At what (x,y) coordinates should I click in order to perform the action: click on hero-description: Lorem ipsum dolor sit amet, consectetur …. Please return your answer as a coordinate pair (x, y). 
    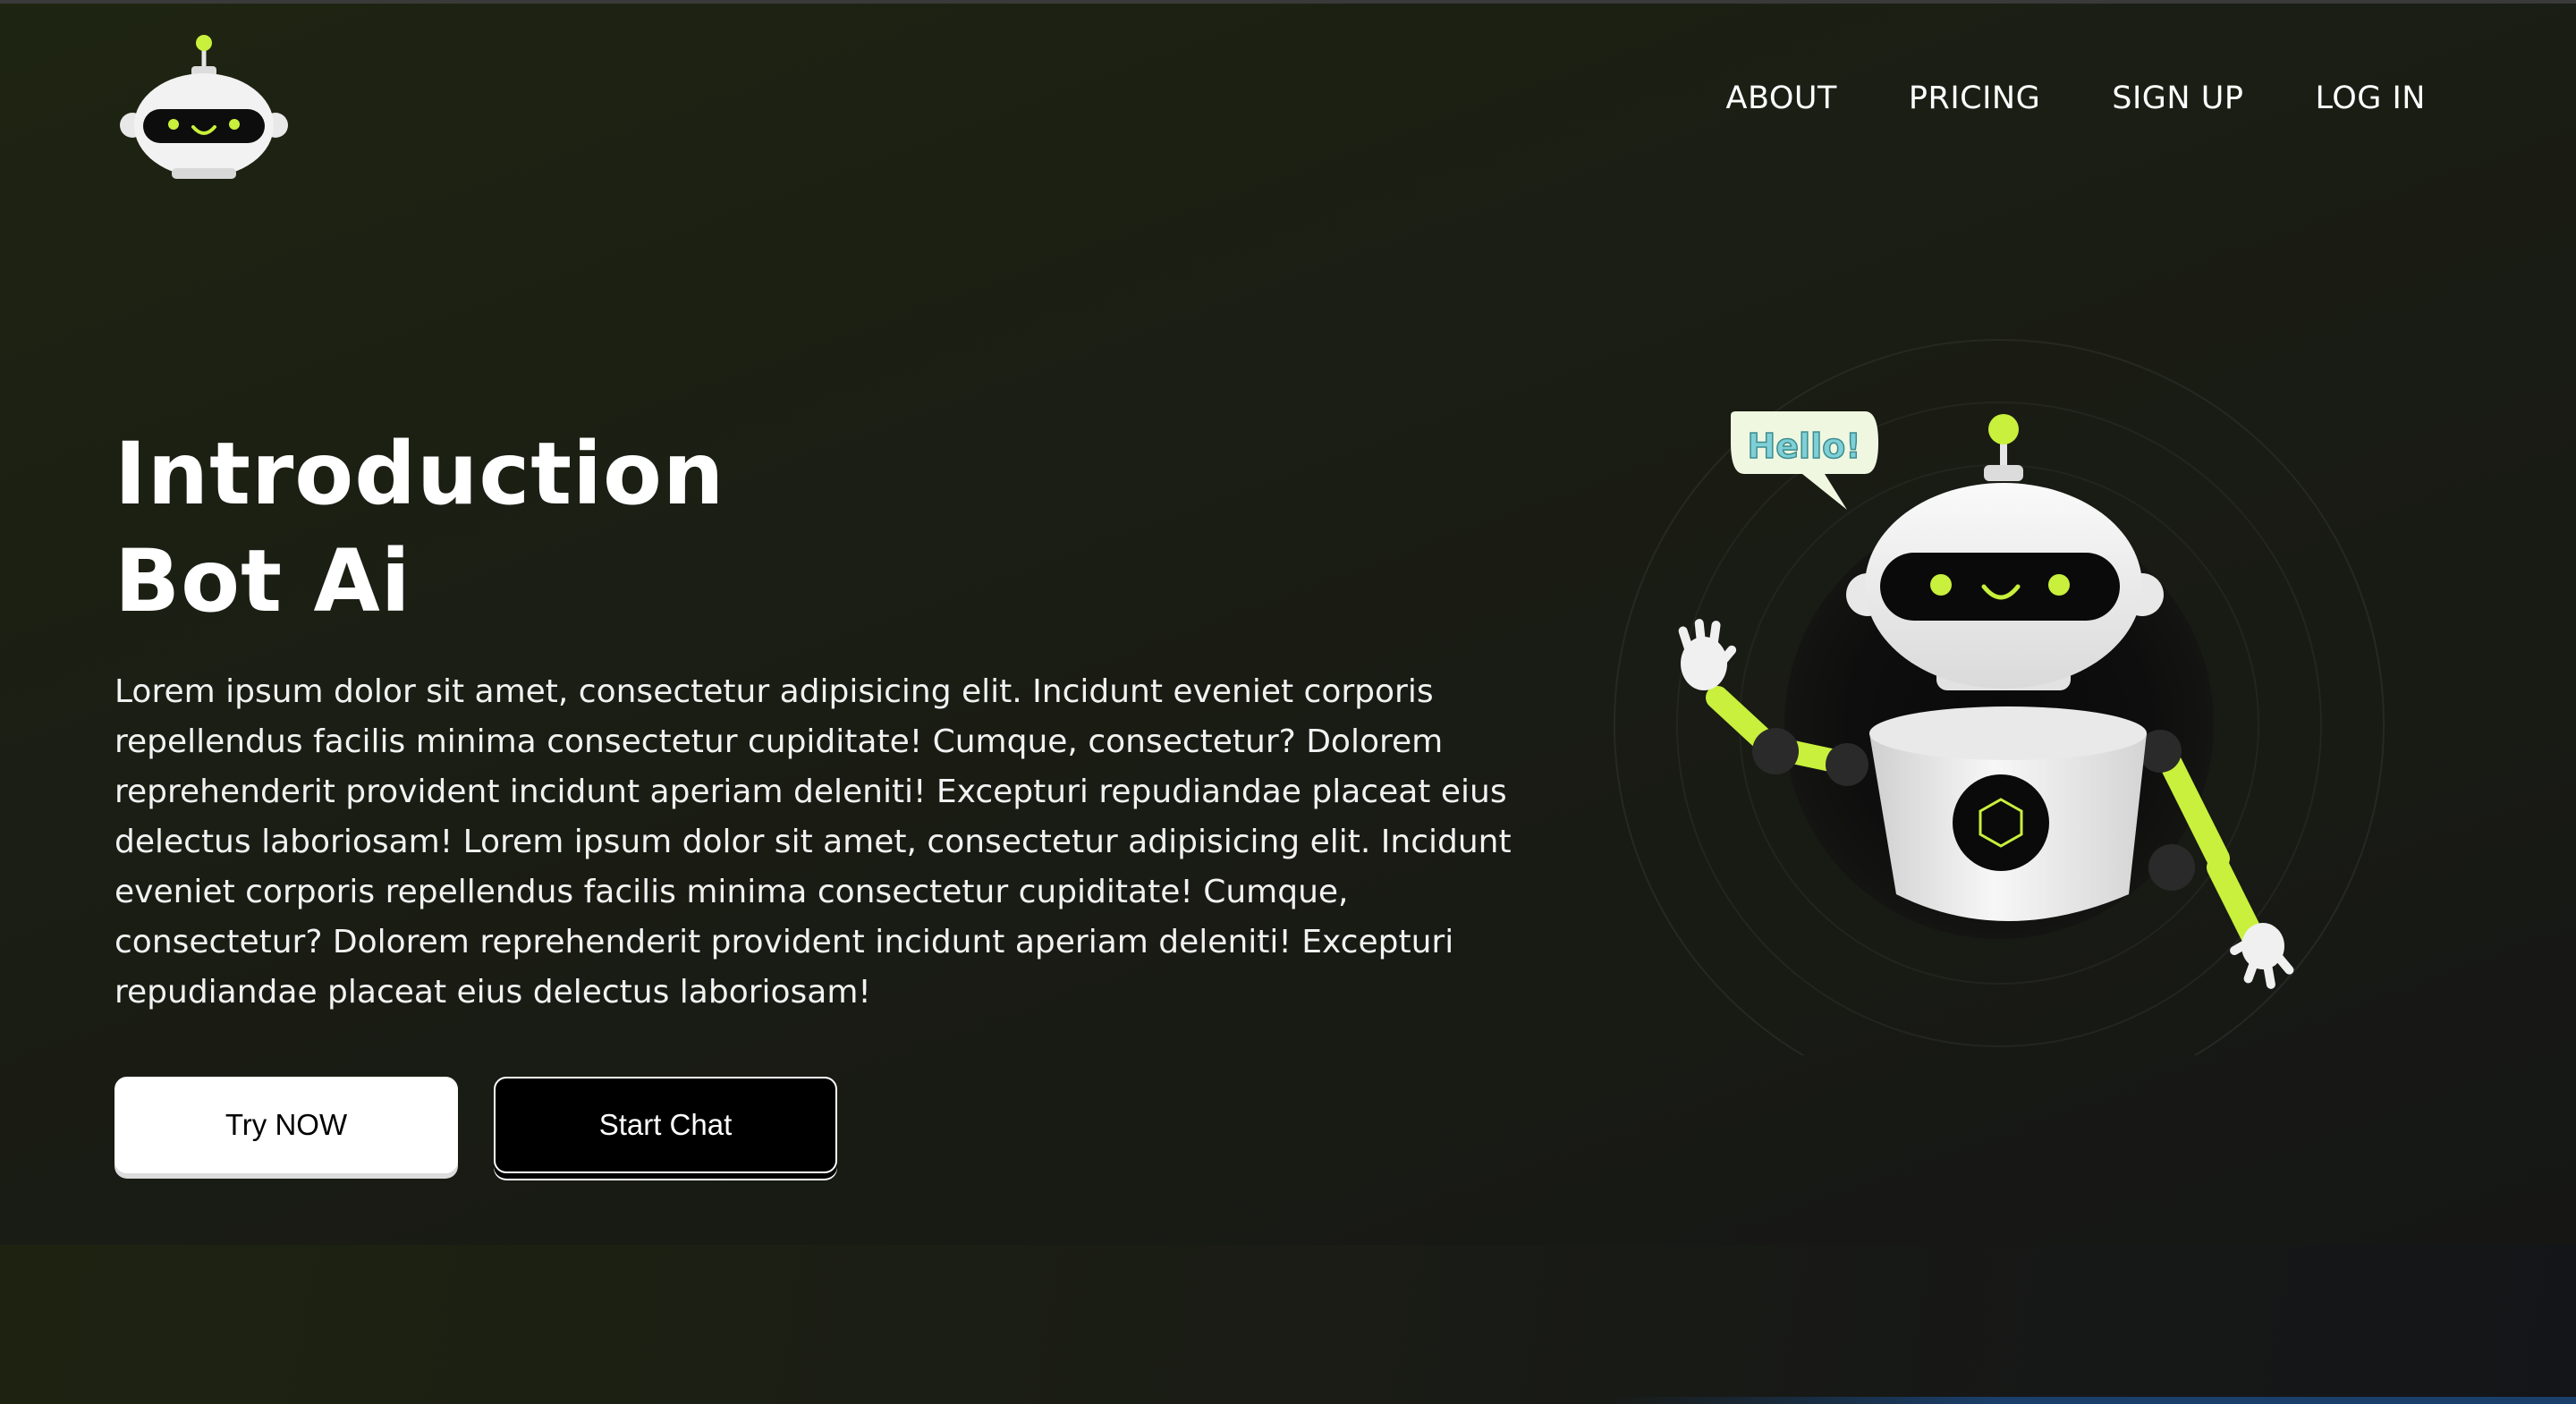
    Looking at the image, I should click on (813, 842).